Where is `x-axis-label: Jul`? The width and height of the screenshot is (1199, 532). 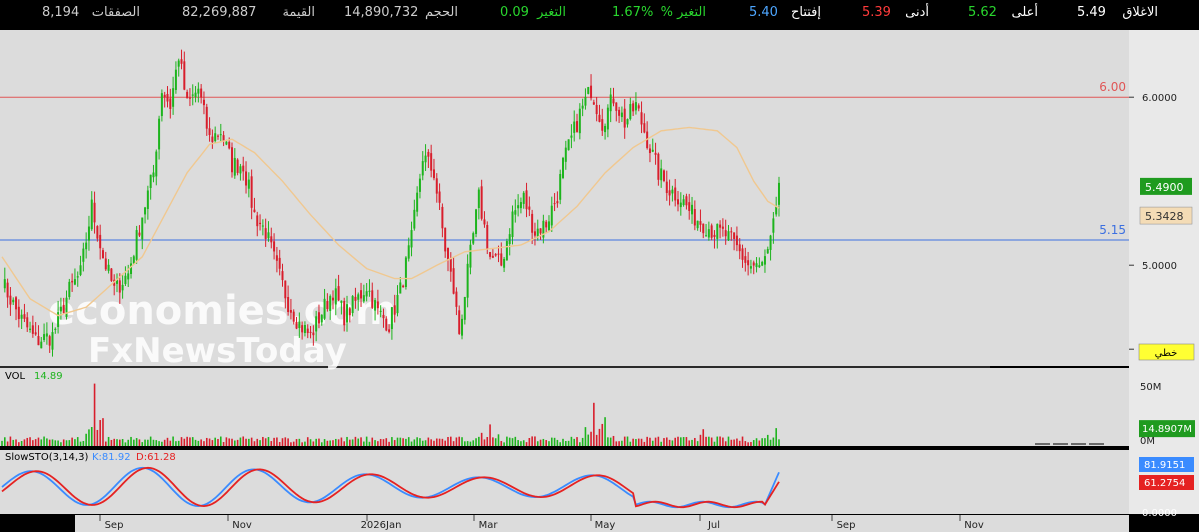 x-axis-label: Jul is located at coordinates (713, 525).